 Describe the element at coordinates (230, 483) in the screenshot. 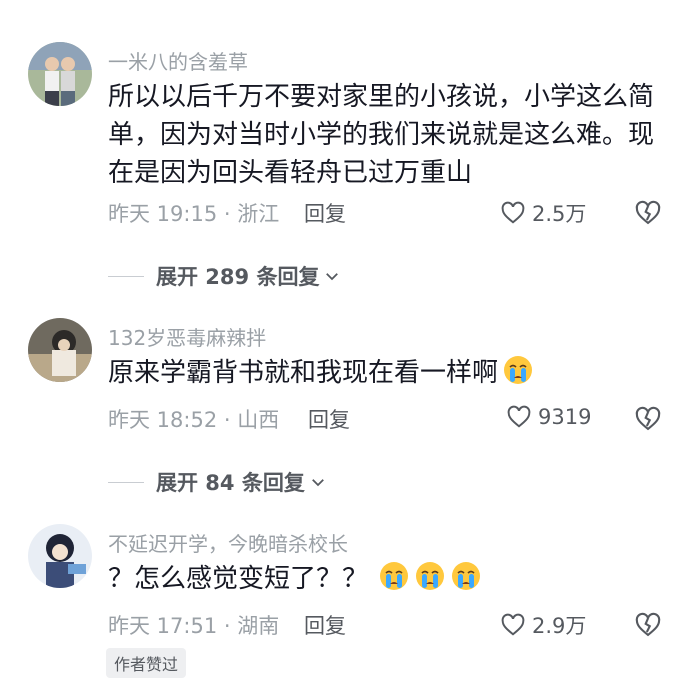

I see `expand-replies-label: 展开 84 条回复` at that location.